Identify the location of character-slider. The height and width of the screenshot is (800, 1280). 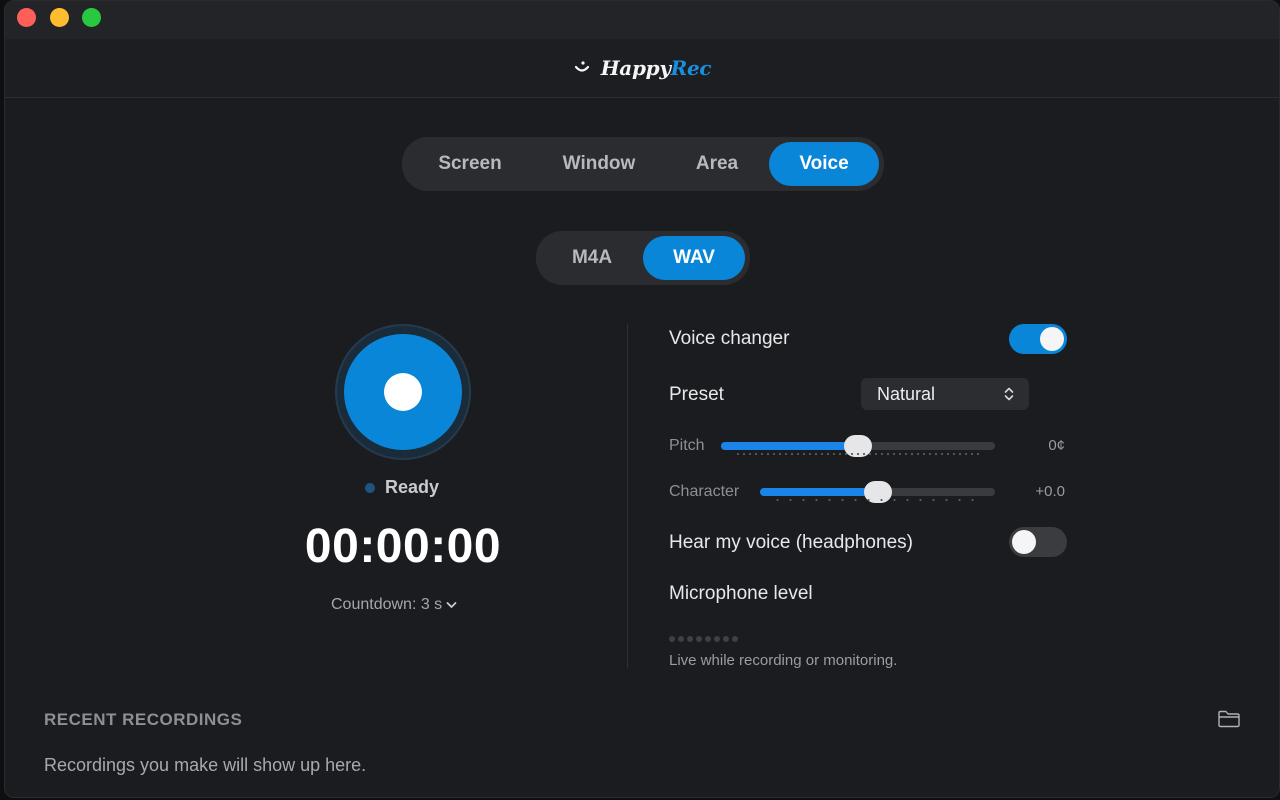
(877, 492).